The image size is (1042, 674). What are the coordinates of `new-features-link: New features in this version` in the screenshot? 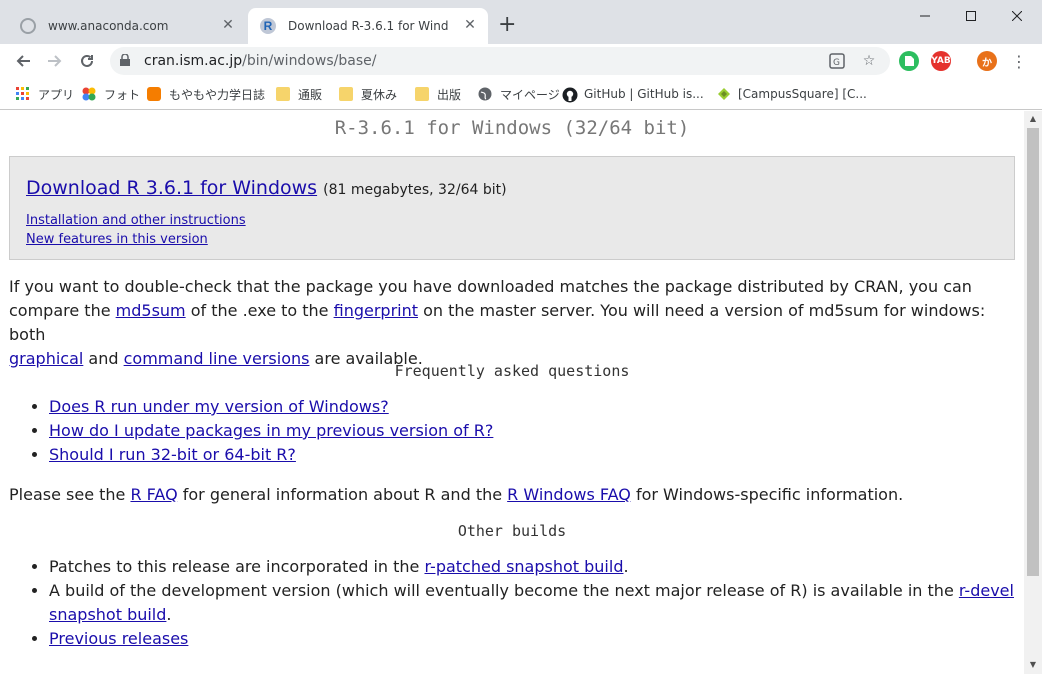 It's located at (117, 239).